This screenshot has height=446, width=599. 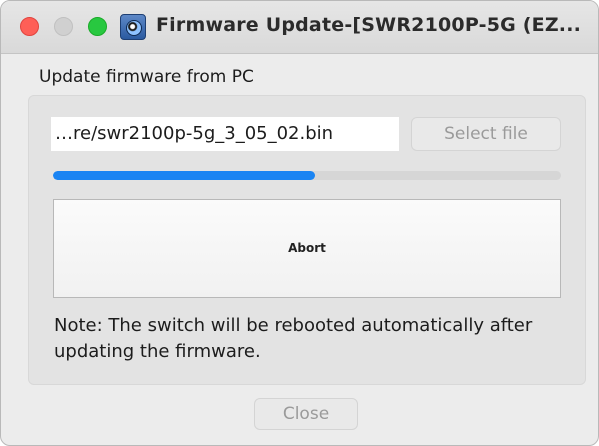 What do you see at coordinates (225, 134) in the screenshot?
I see `firmware-path-field: …re/swr2100p-5g_3_05_02.bin` at bounding box center [225, 134].